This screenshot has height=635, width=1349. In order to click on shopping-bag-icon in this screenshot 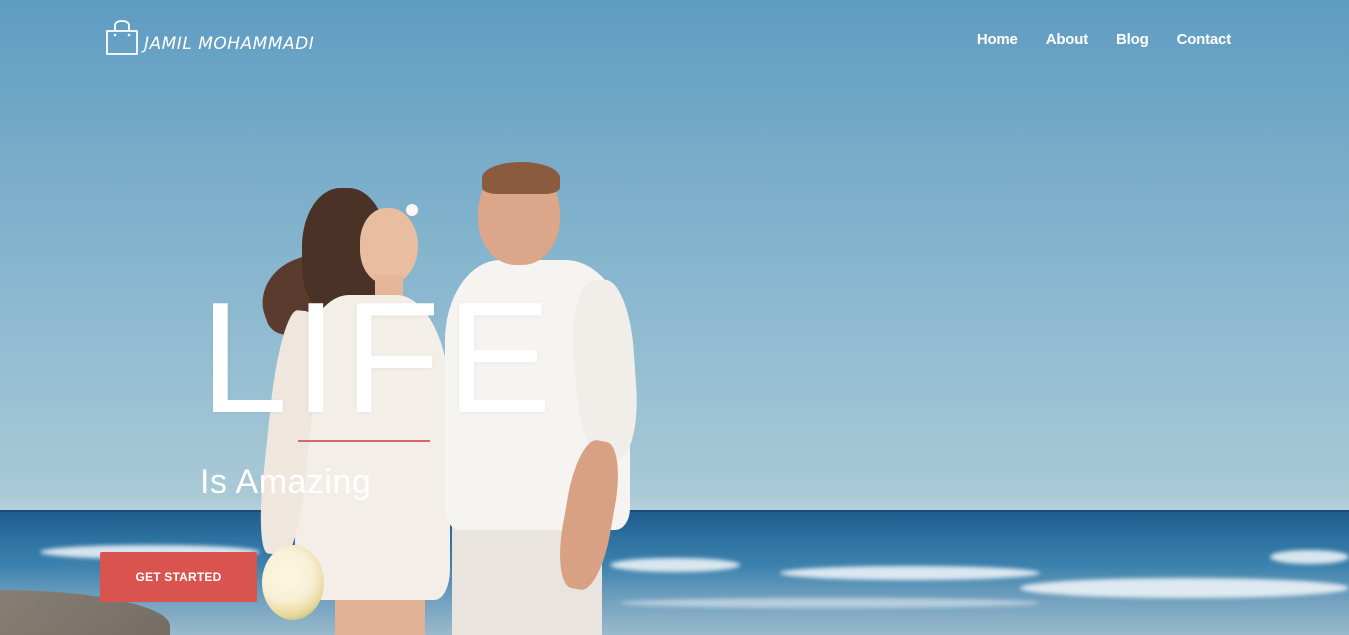, I will do `click(122, 40)`.